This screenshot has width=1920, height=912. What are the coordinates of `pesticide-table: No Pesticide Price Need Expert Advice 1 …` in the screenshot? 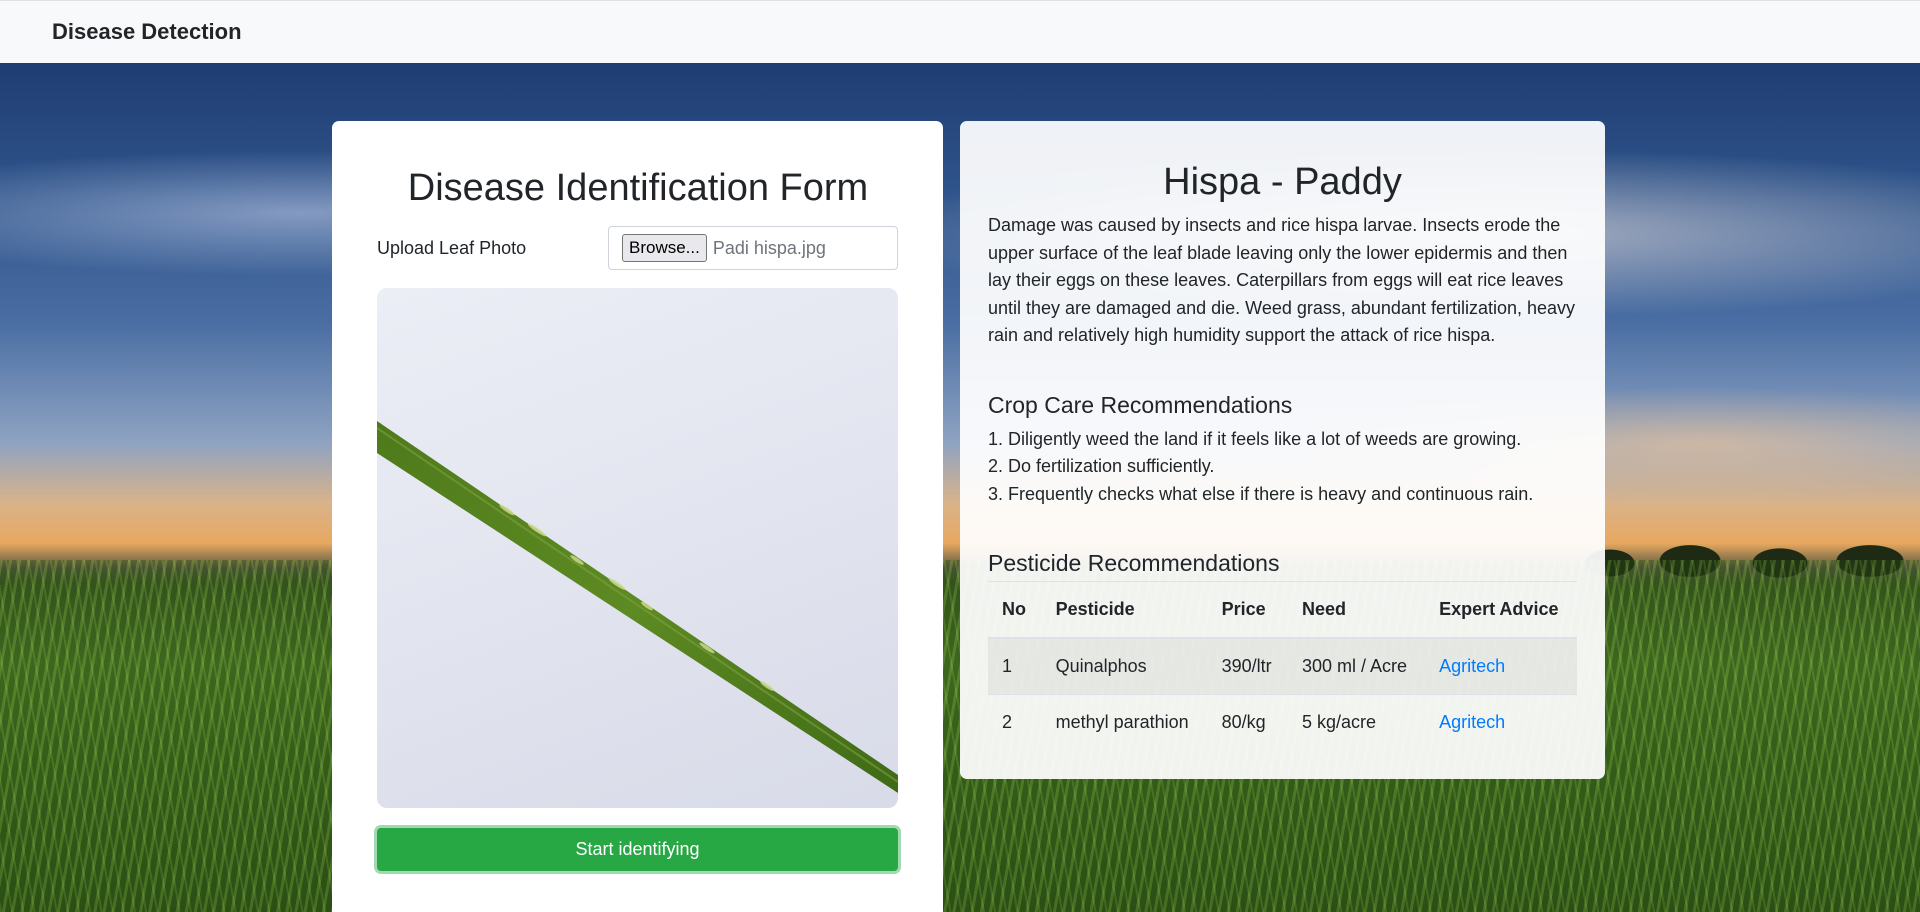 It's located at (1282, 666).